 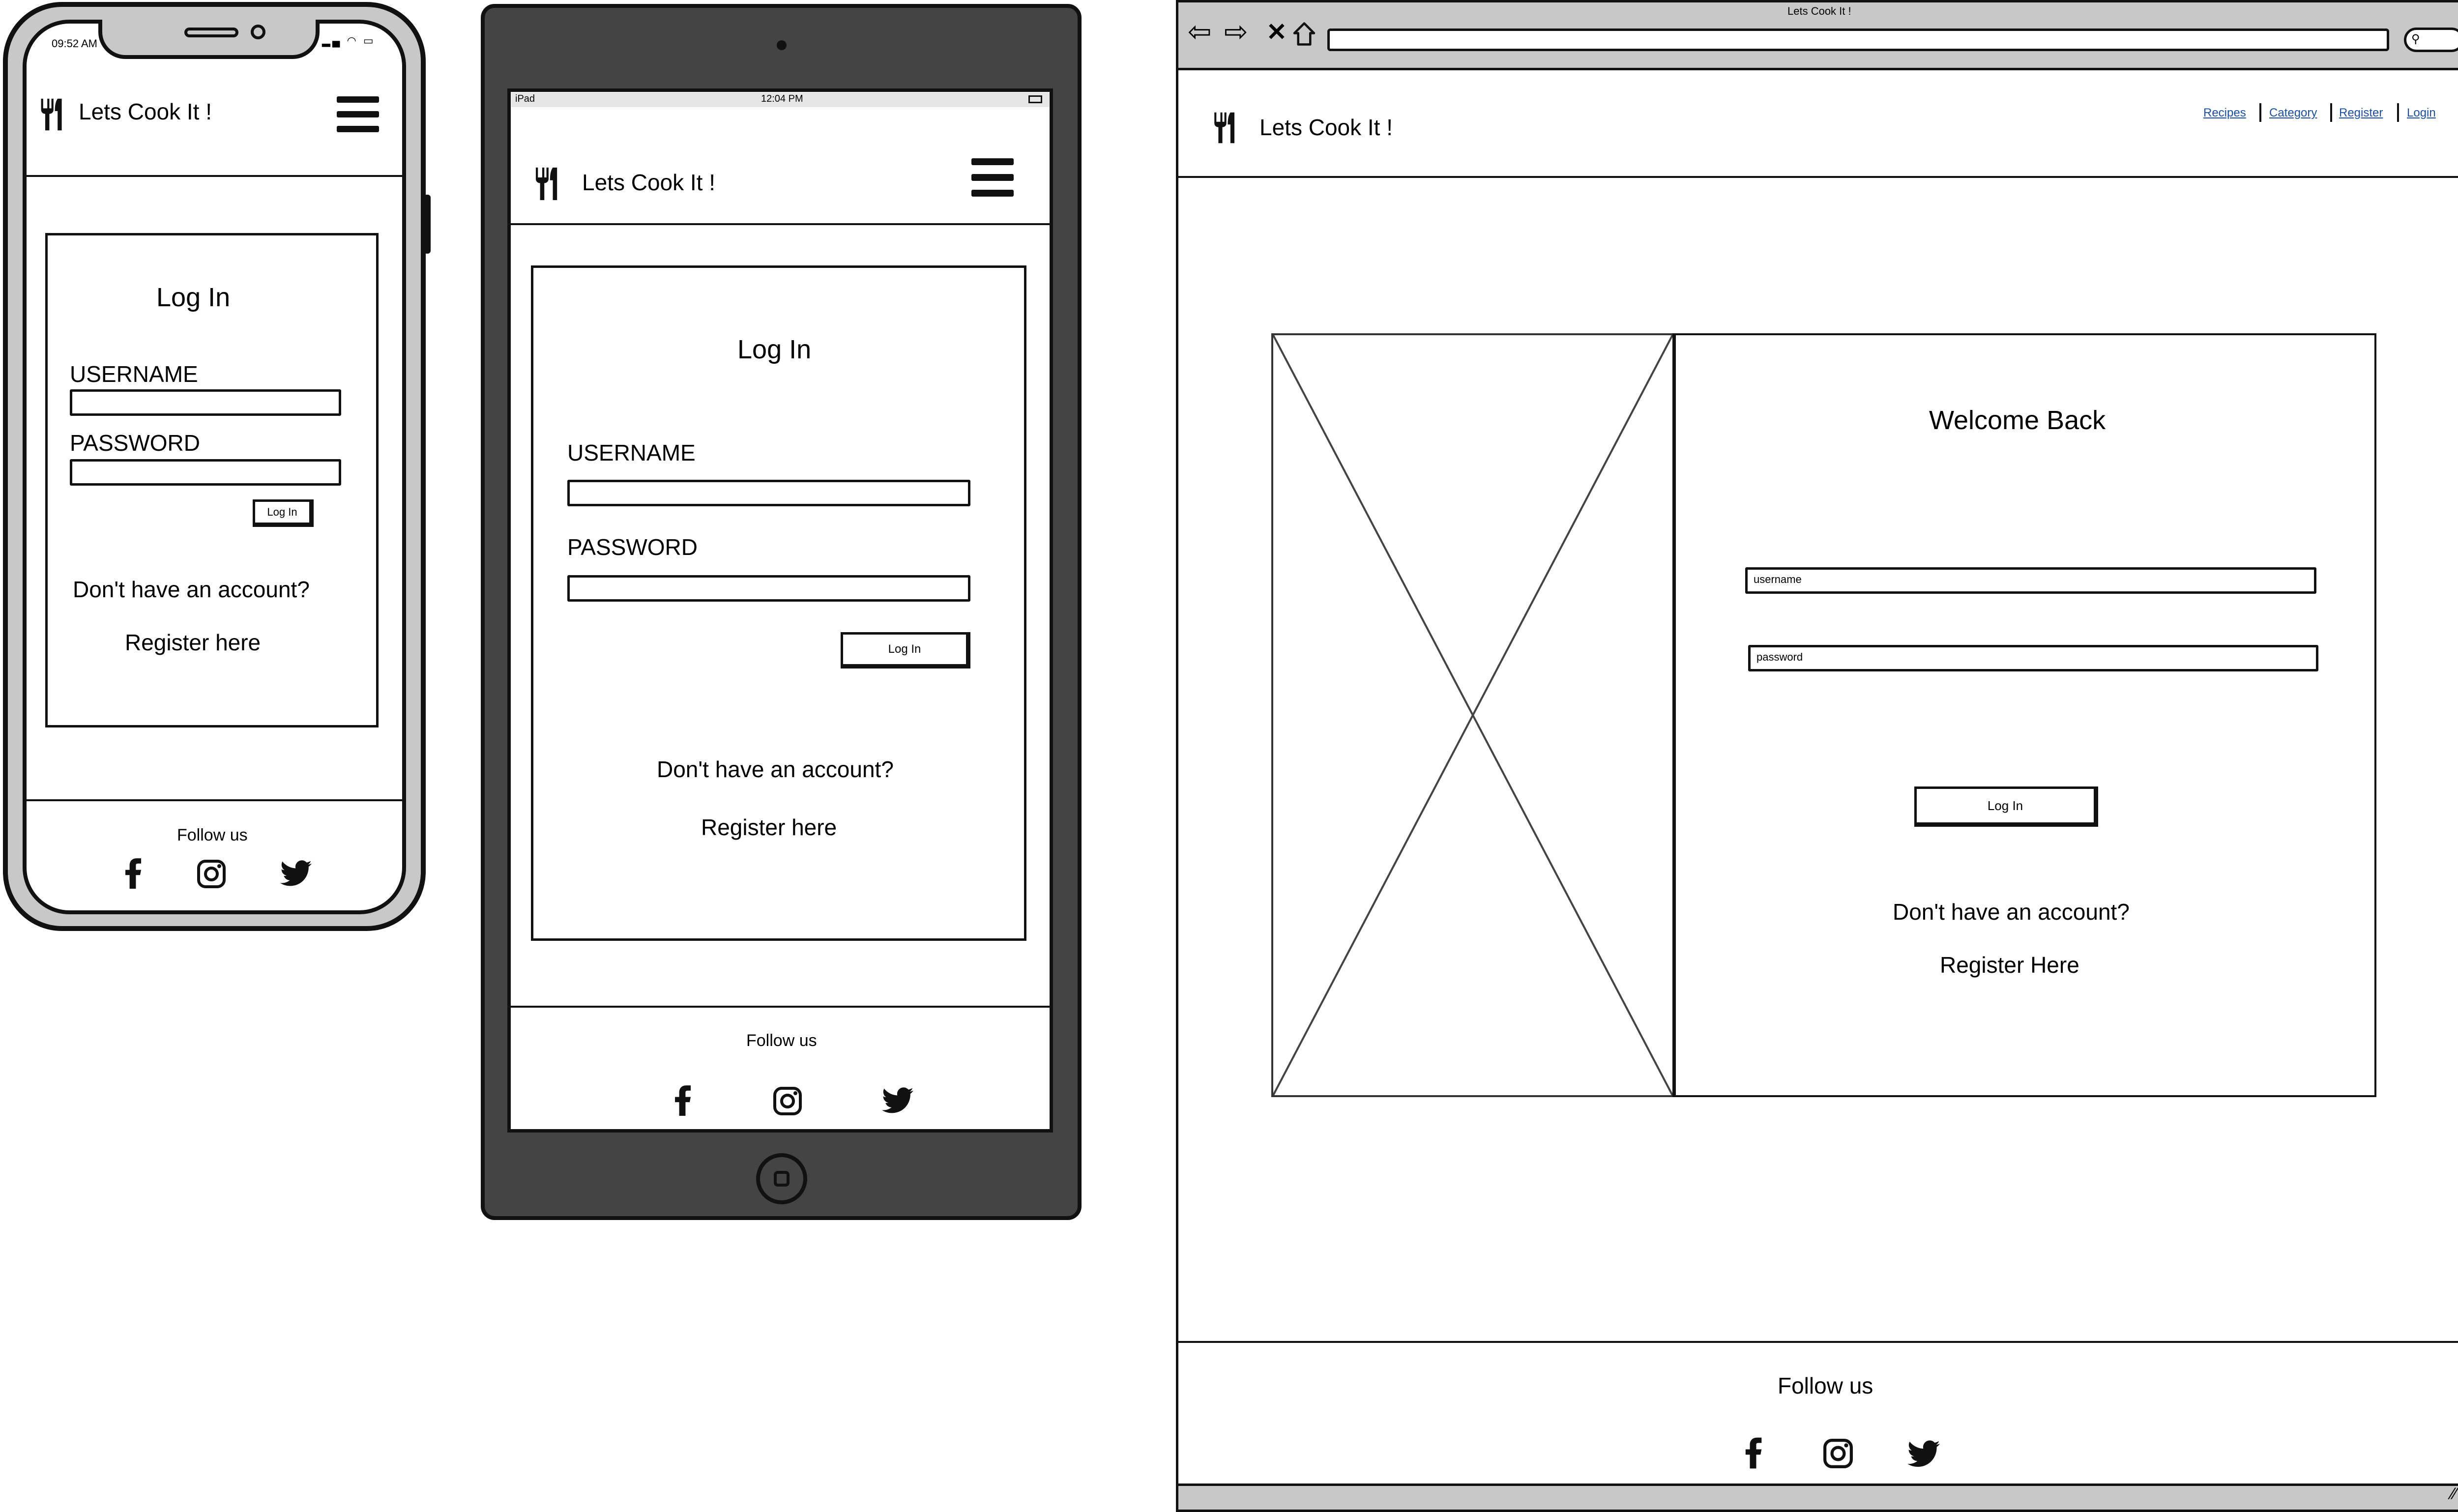 I want to click on phone-follow-us: Follow us, so click(x=212, y=835).